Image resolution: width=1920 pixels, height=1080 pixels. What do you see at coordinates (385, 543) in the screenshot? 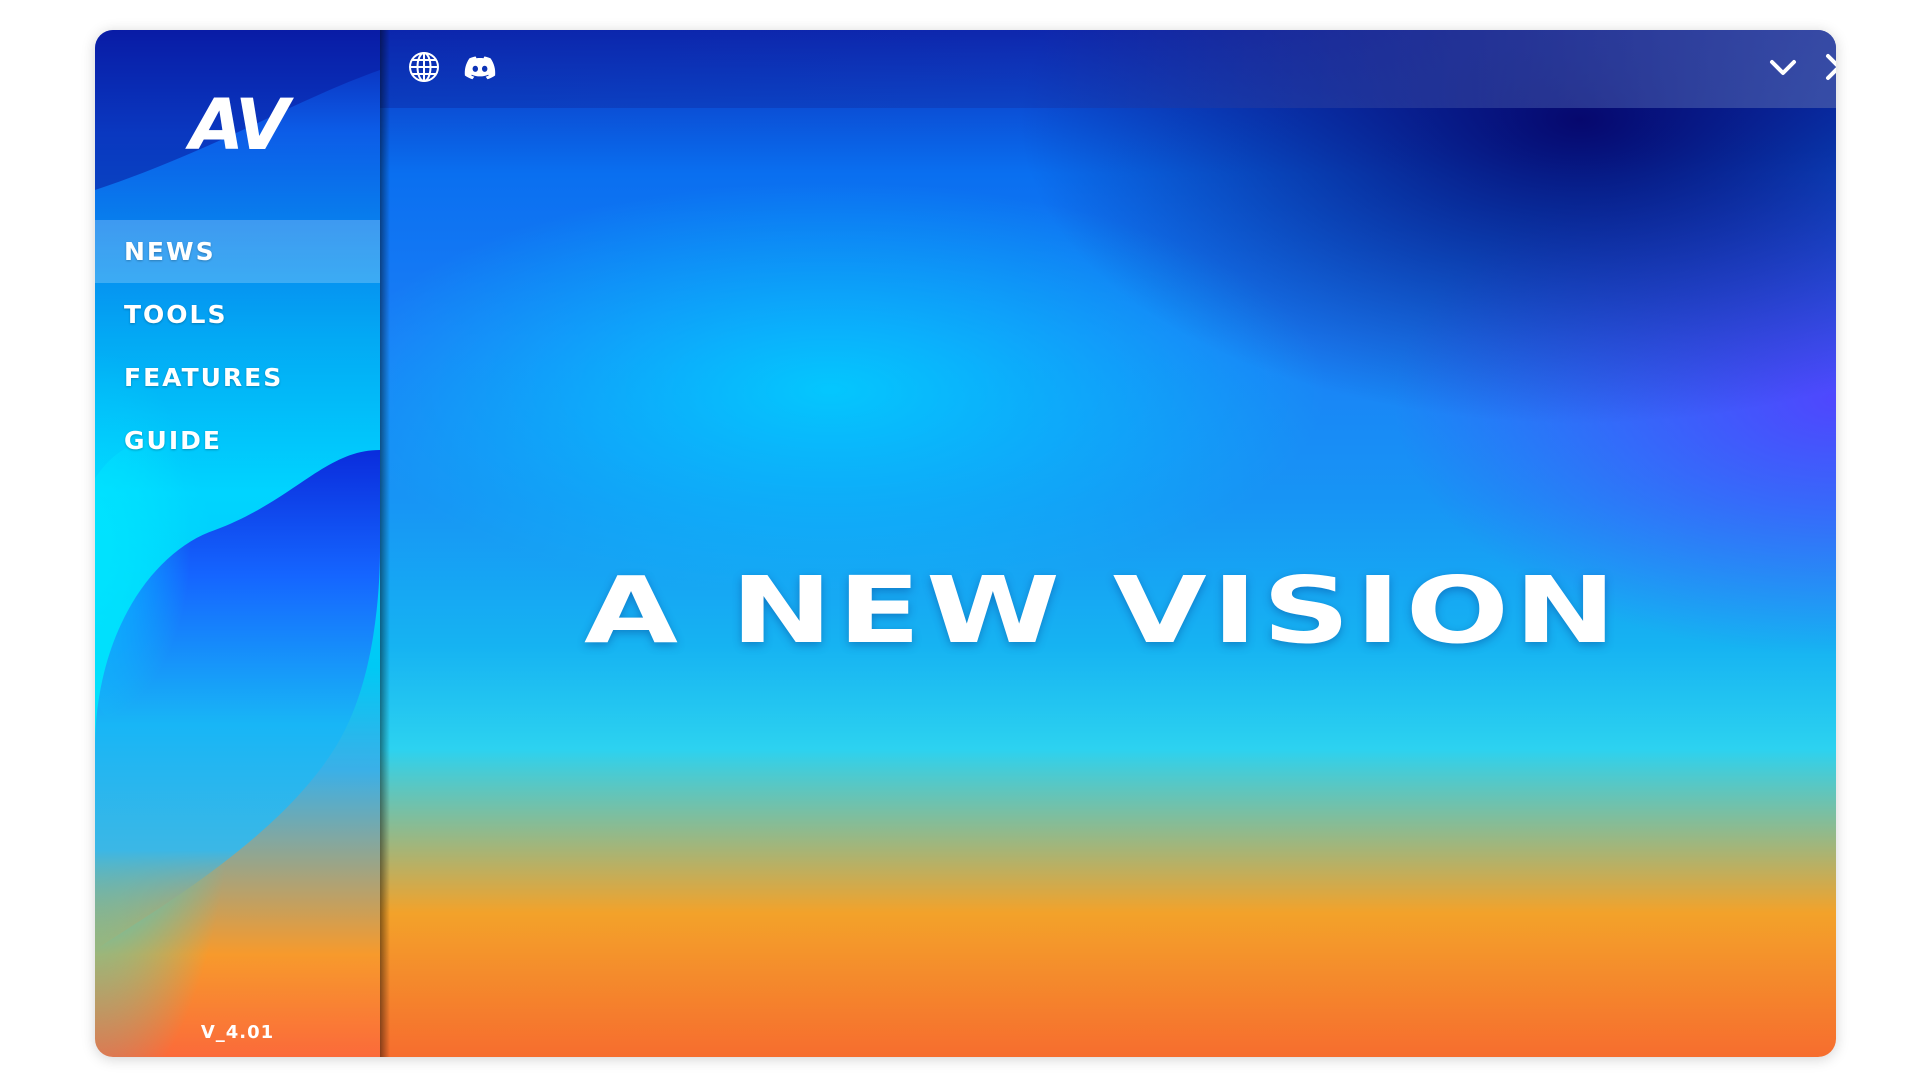
I see `sidebar-divider` at bounding box center [385, 543].